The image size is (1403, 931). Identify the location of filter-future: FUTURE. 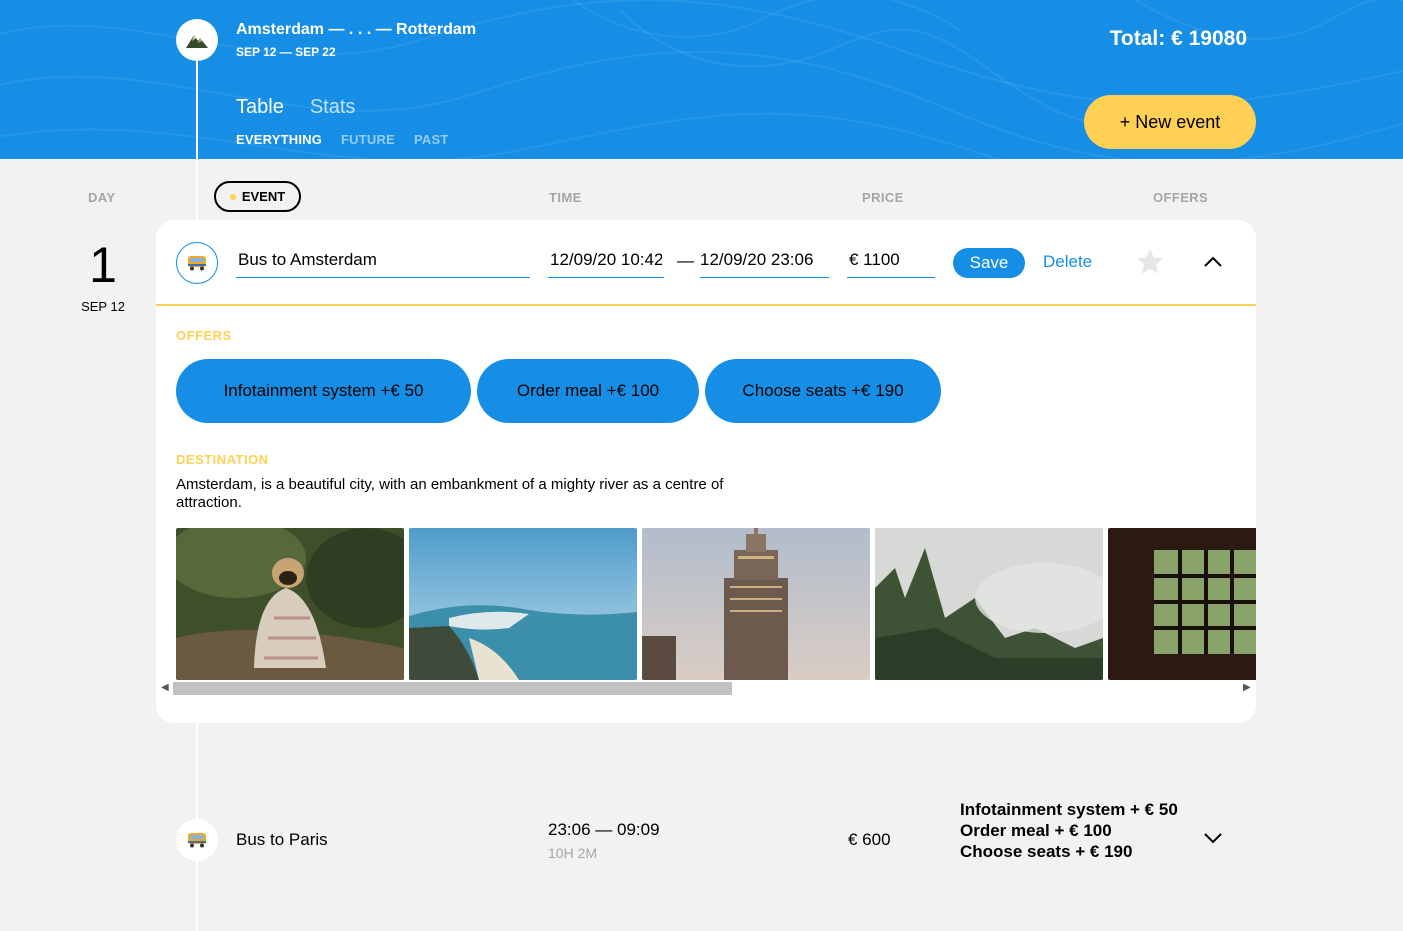
(368, 139).